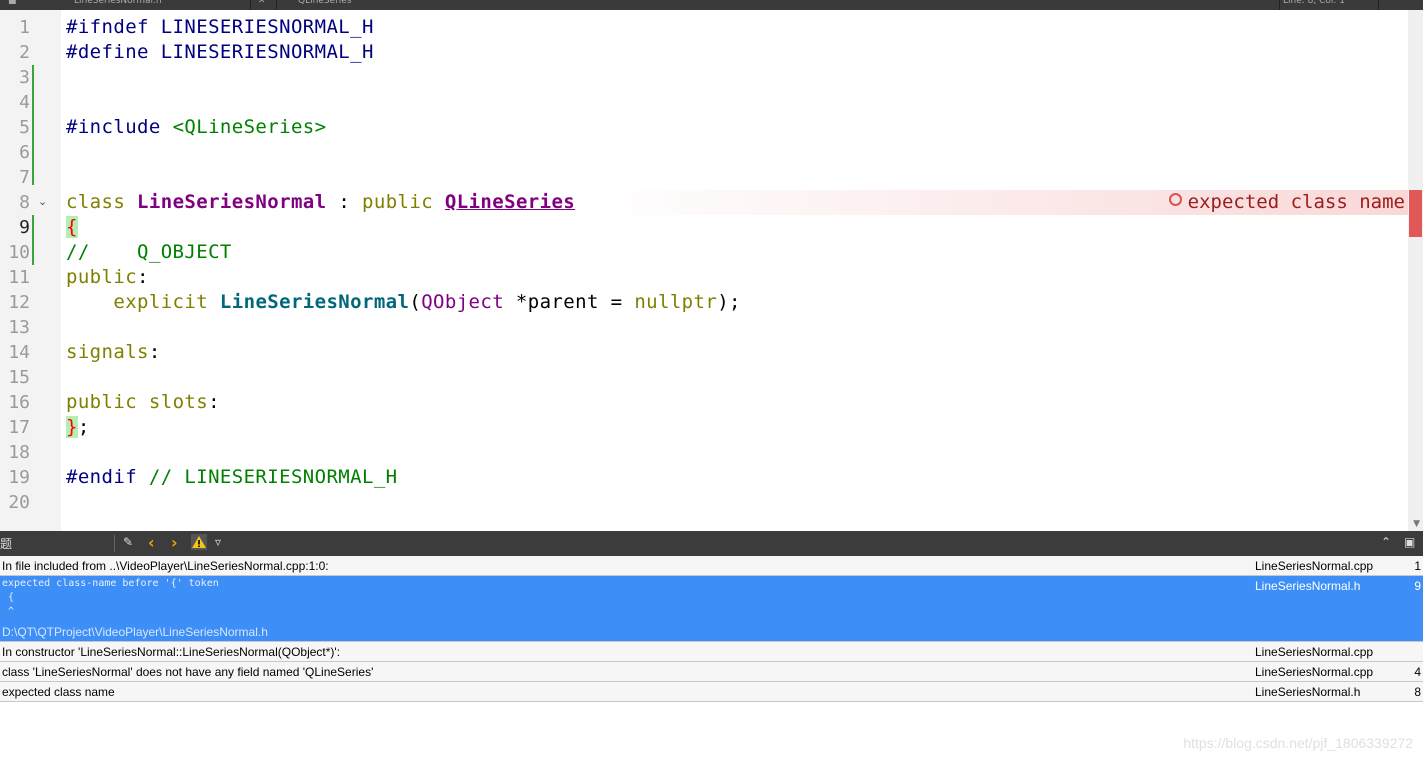 The width and height of the screenshot is (1423, 761). What do you see at coordinates (1409, 542) in the screenshot?
I see `maximize-icon: ▣` at bounding box center [1409, 542].